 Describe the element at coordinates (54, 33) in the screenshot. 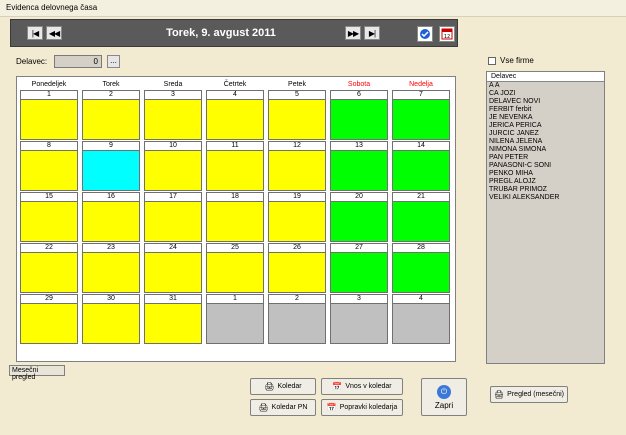

I see `previous-button: ◀◀` at that location.